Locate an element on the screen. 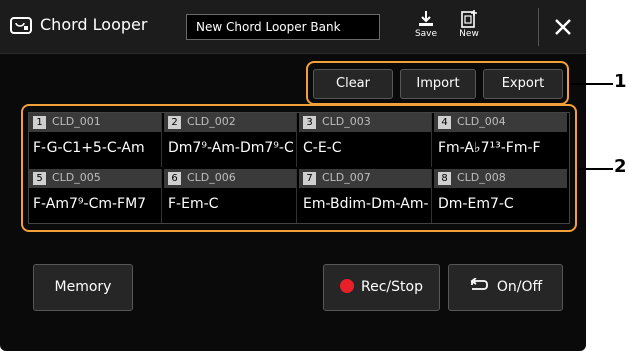 The width and height of the screenshot is (629, 351). slot-id: CLD_007 is located at coordinates (346, 177).